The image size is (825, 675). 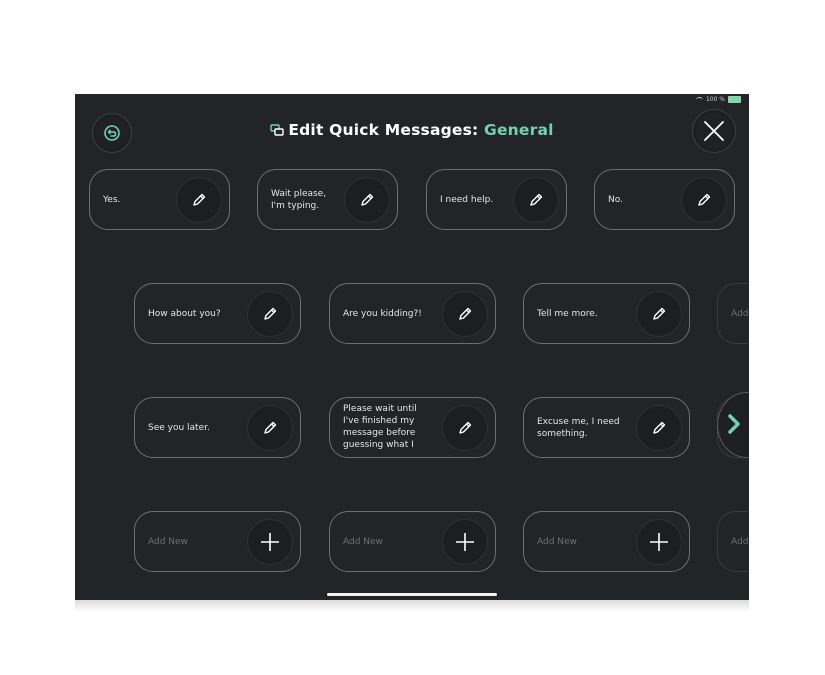 What do you see at coordinates (496, 199) in the screenshot?
I see `message-card: I need help.` at bounding box center [496, 199].